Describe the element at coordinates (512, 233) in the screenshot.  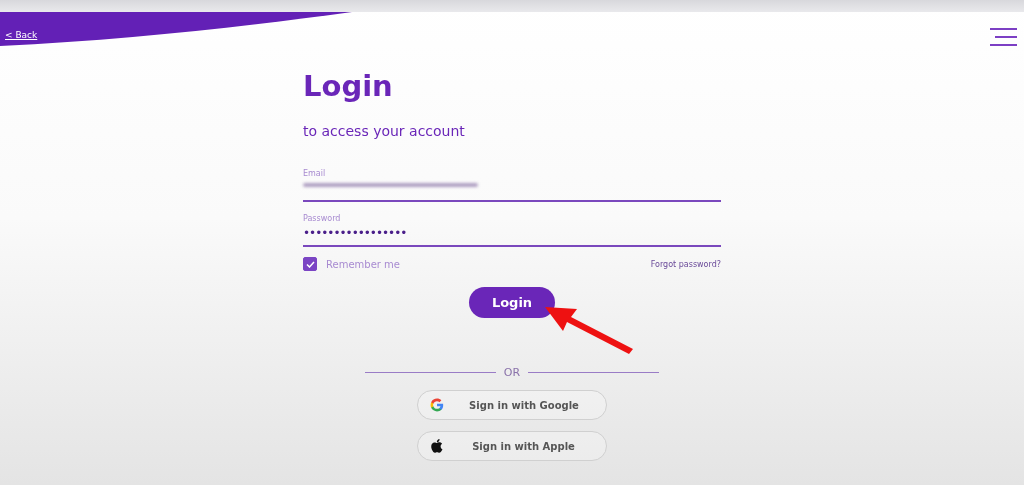
I see `password-input: •••••••••••••••••` at that location.